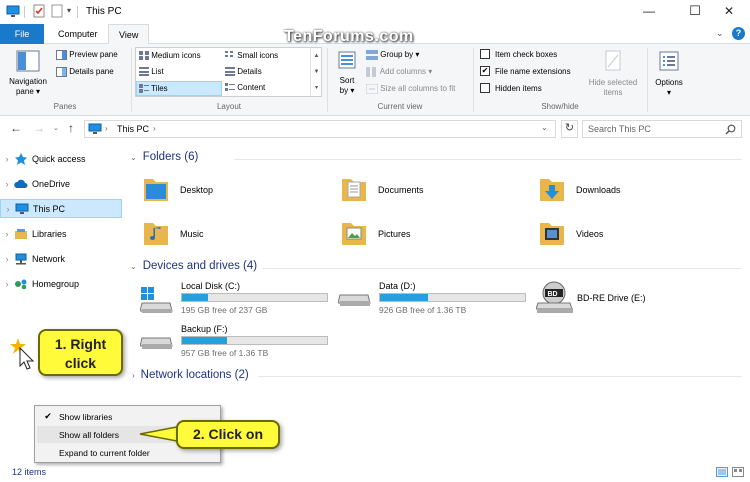 This screenshot has width=750, height=482. Describe the element at coordinates (485, 88) in the screenshot. I see `hidden-items-checkbox` at that location.